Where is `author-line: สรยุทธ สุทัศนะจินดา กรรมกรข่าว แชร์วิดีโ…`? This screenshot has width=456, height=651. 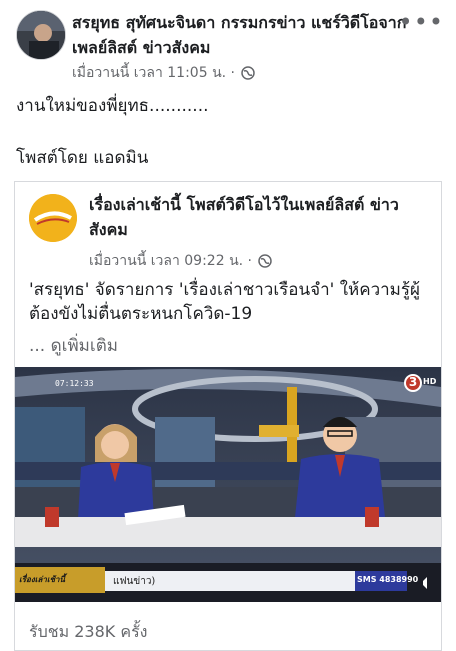 author-line: สรยุทธ สุทัศนะจินดา กรรมกรข่าว แชร์วิดีโ… is located at coordinates (242, 35).